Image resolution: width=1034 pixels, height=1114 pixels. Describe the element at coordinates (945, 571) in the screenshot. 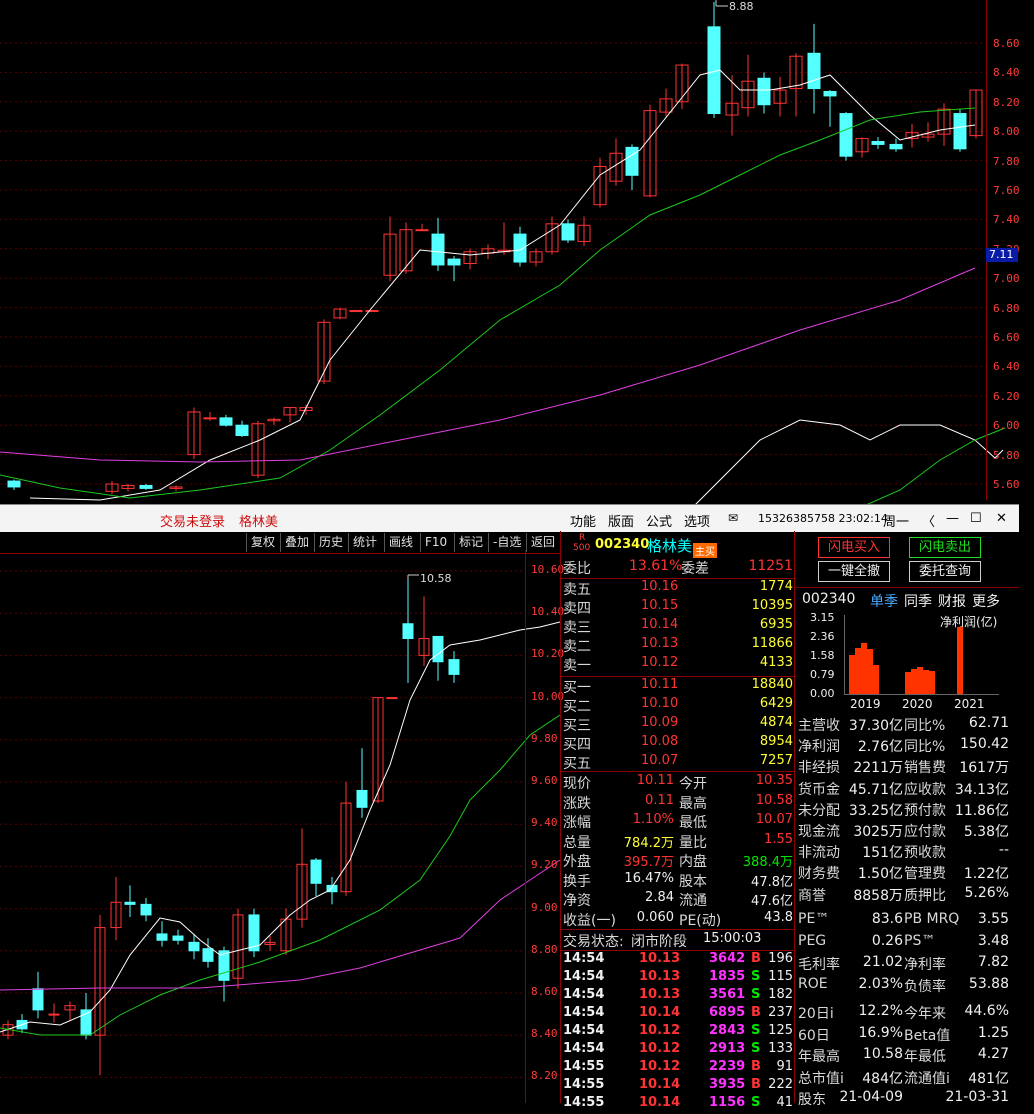

I see `order-query-button: 委托查询` at that location.